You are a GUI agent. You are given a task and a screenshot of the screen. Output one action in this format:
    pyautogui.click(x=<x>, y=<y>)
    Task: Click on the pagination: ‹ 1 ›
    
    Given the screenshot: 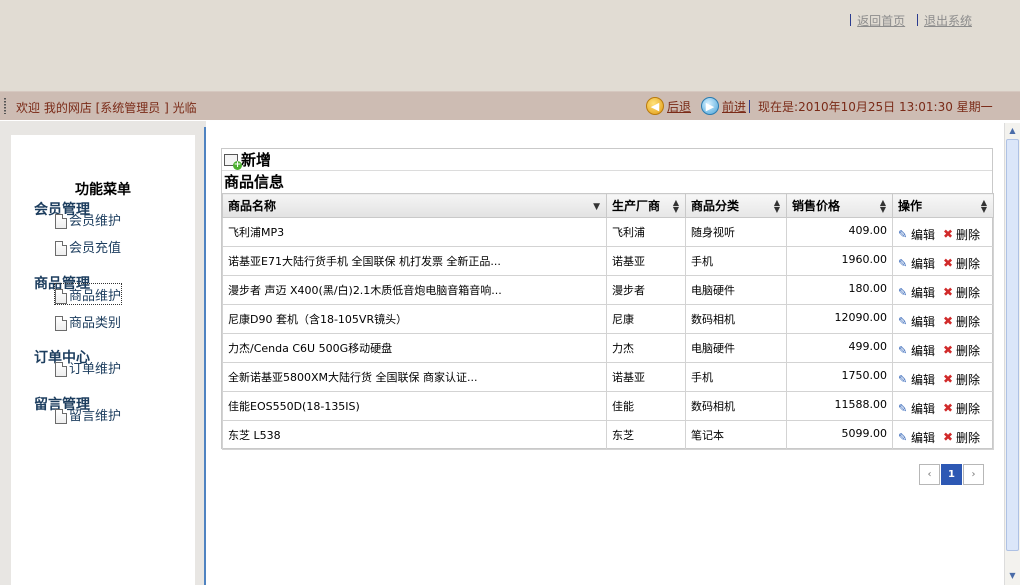 What is the action you would take?
    pyautogui.click(x=952, y=474)
    